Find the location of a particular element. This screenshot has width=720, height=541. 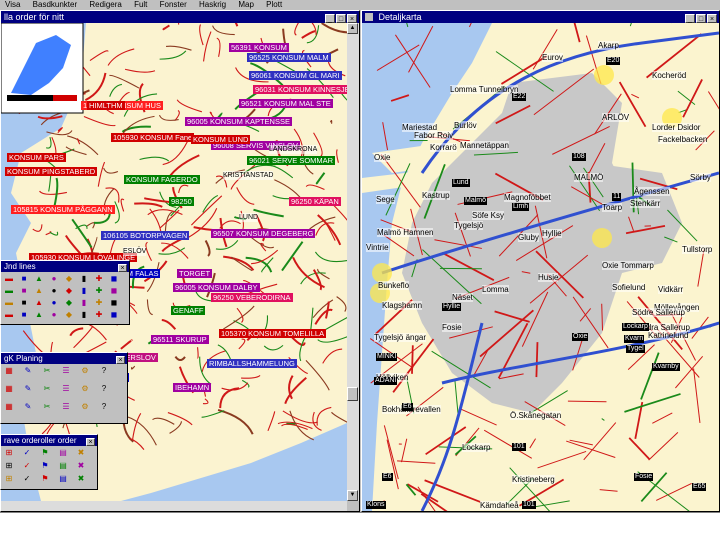

order-label: 96005 KONSUM DALBY is located at coordinates (216, 287).